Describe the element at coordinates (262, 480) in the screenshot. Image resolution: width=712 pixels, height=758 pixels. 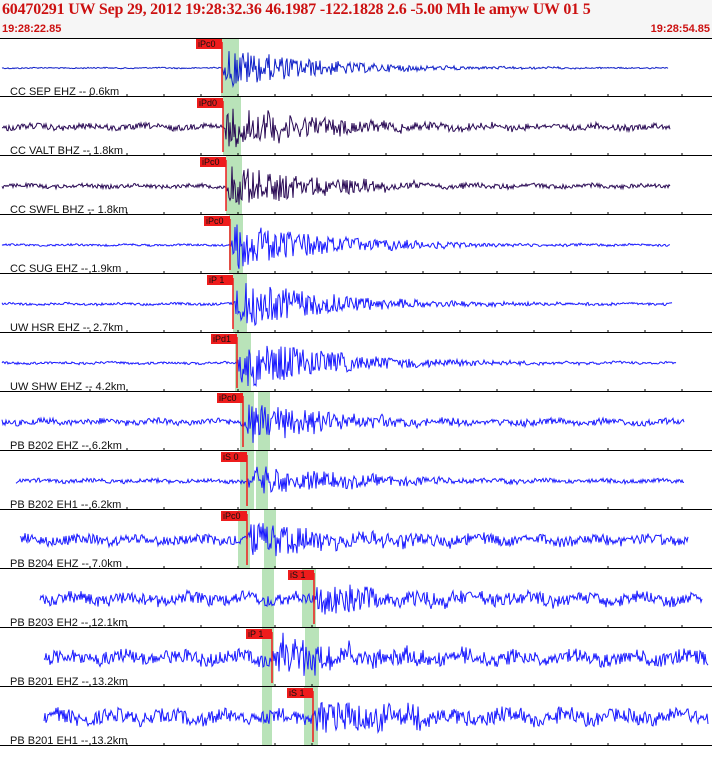
I see `s-window` at that location.